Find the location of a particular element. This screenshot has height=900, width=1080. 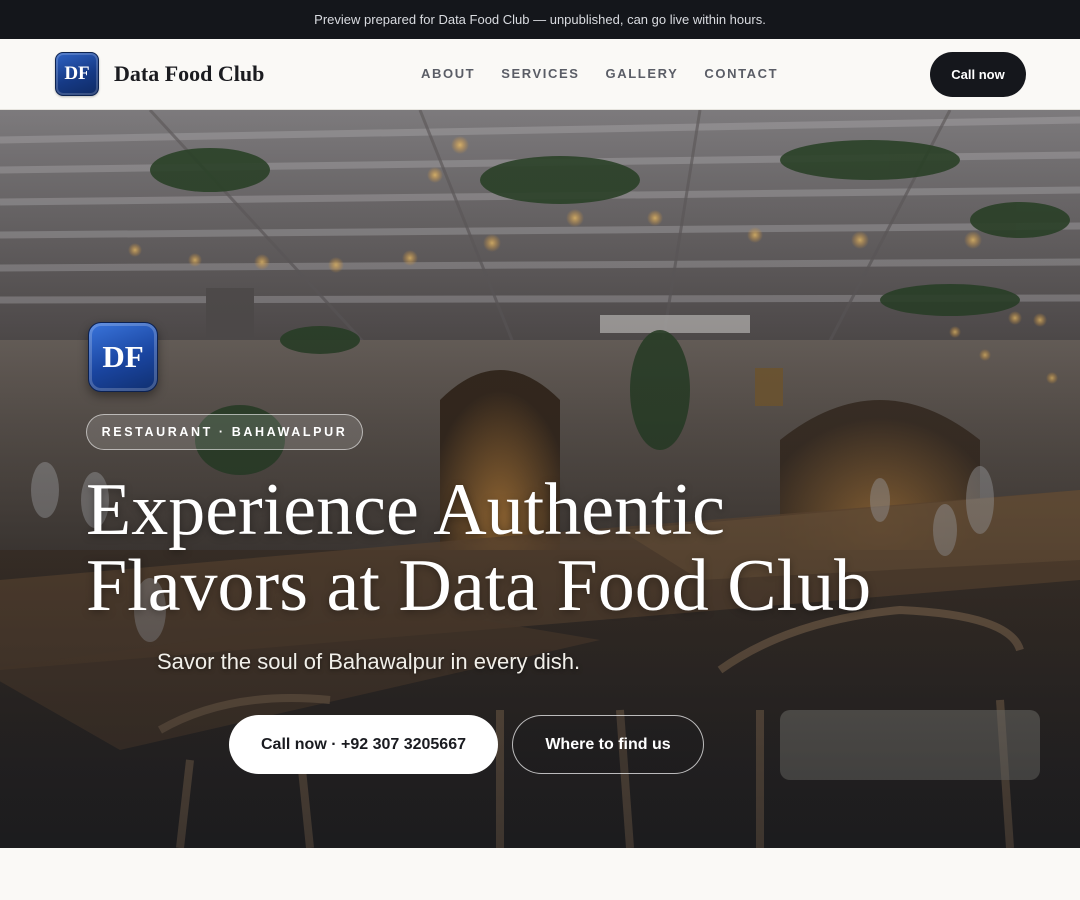

category-badge: RESTAURANT · BAHAWALPUR is located at coordinates (224, 432).